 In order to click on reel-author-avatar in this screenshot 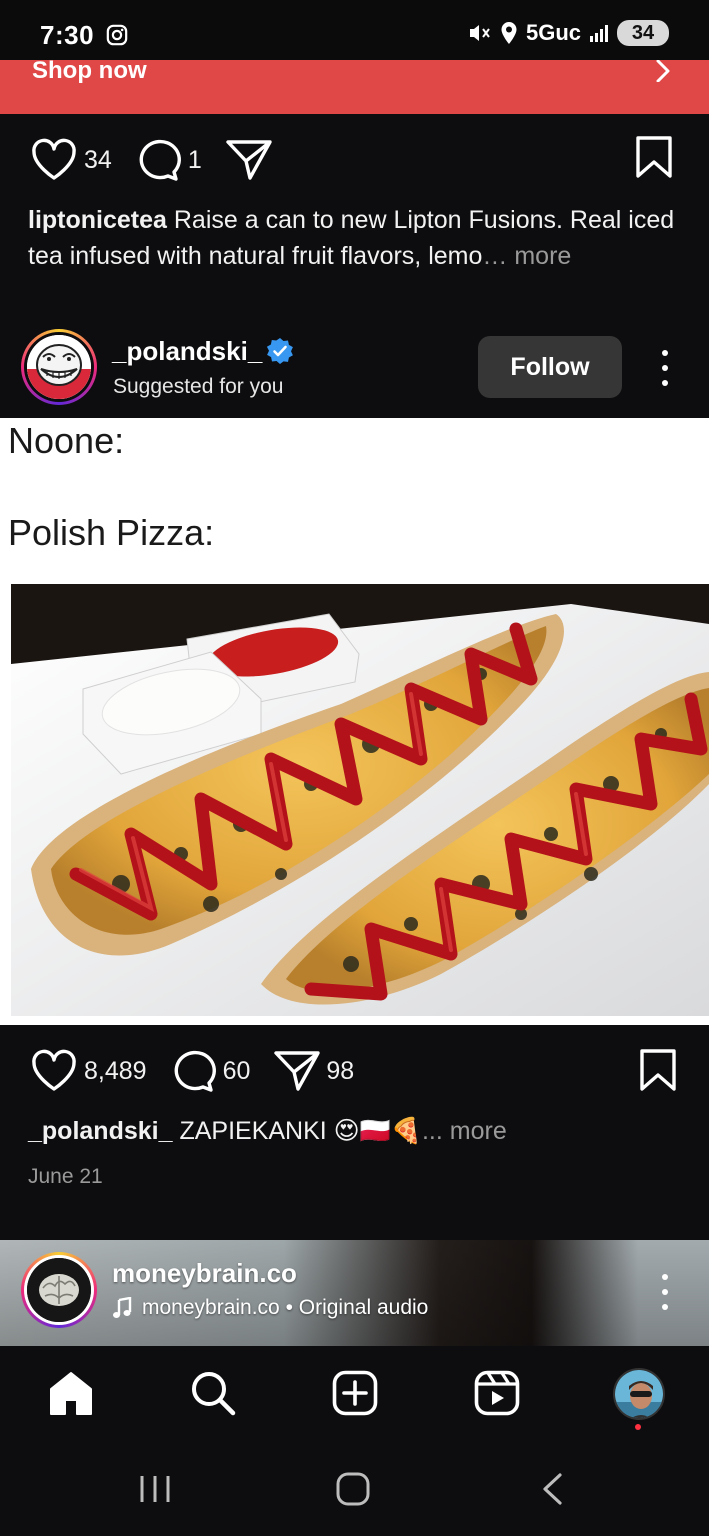, I will do `click(59, 1290)`.